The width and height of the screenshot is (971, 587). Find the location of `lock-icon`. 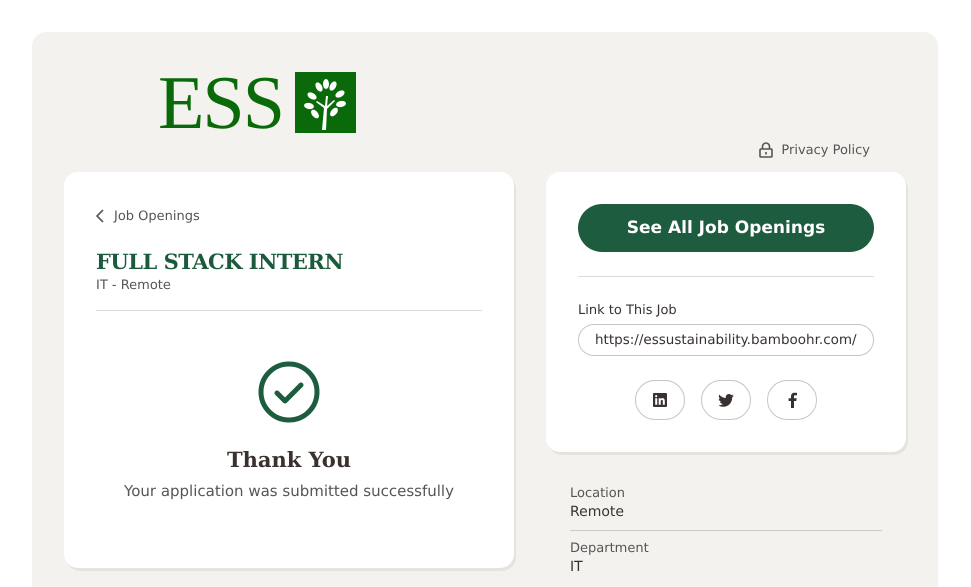

lock-icon is located at coordinates (766, 150).